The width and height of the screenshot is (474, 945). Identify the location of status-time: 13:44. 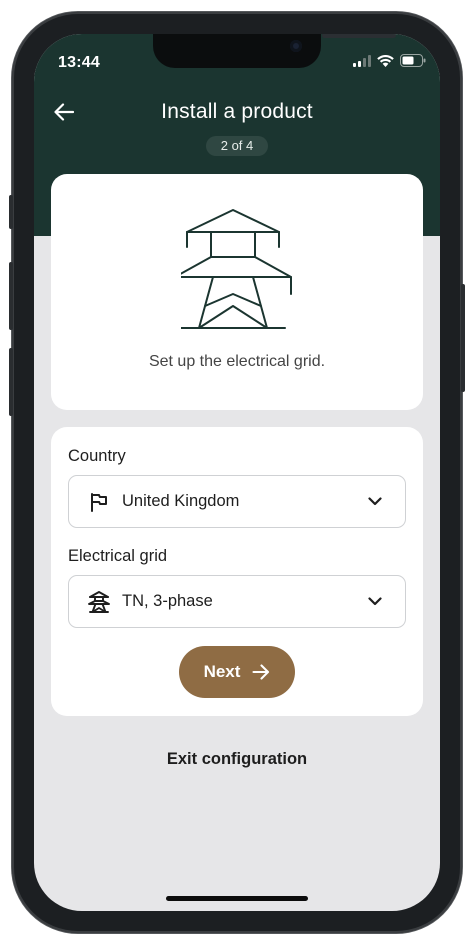
(79, 62).